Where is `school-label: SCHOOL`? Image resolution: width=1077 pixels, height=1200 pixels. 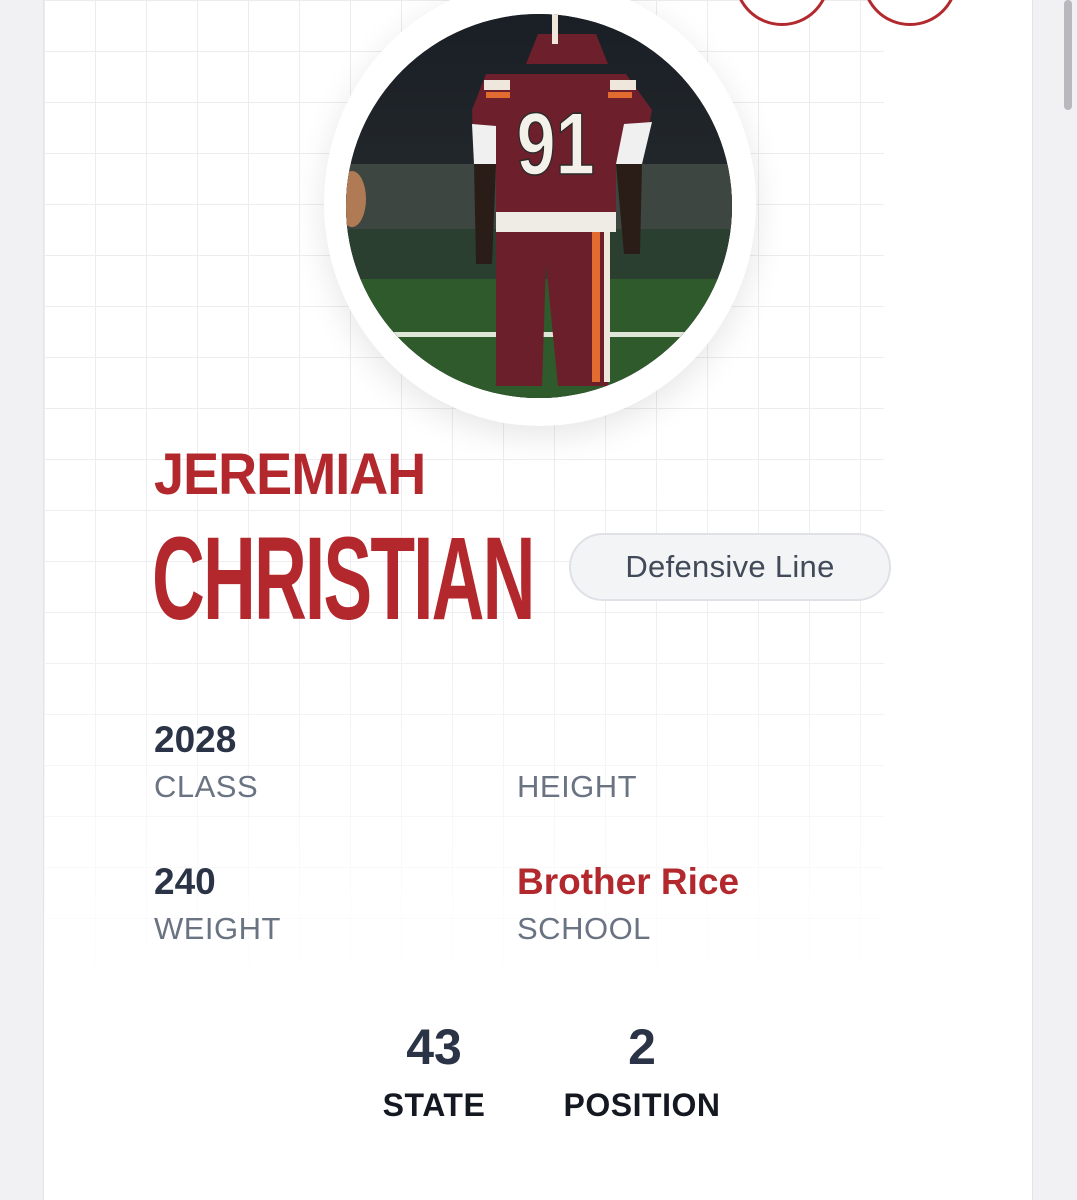 school-label: SCHOOL is located at coordinates (584, 928).